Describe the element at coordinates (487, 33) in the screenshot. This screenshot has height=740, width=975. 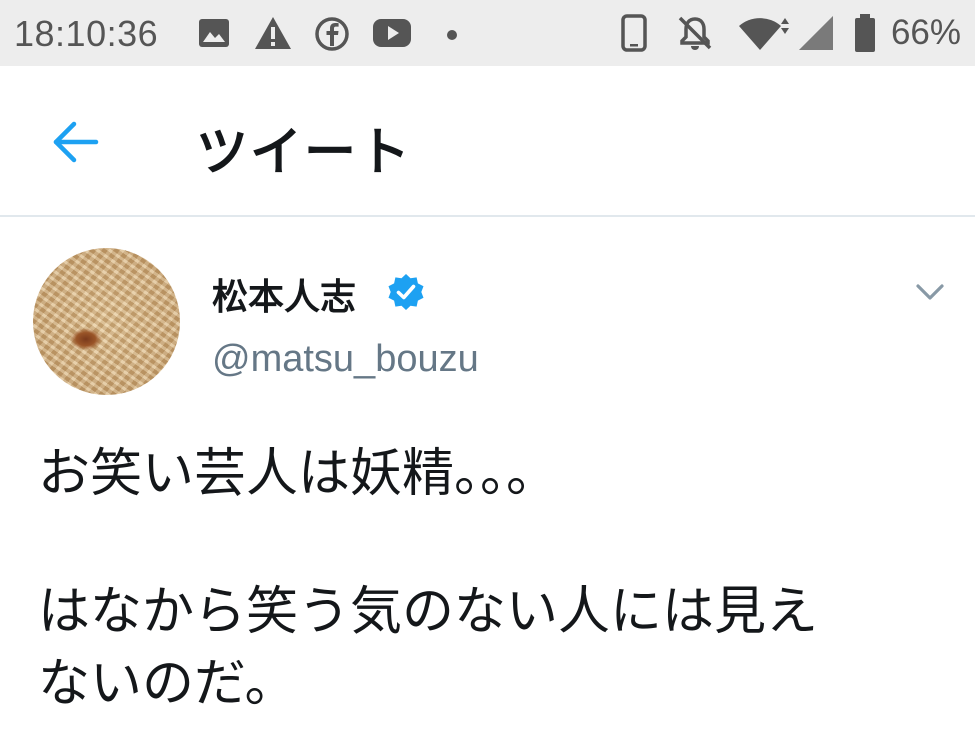
I see `status-bar: 18:10:36 66%` at that location.